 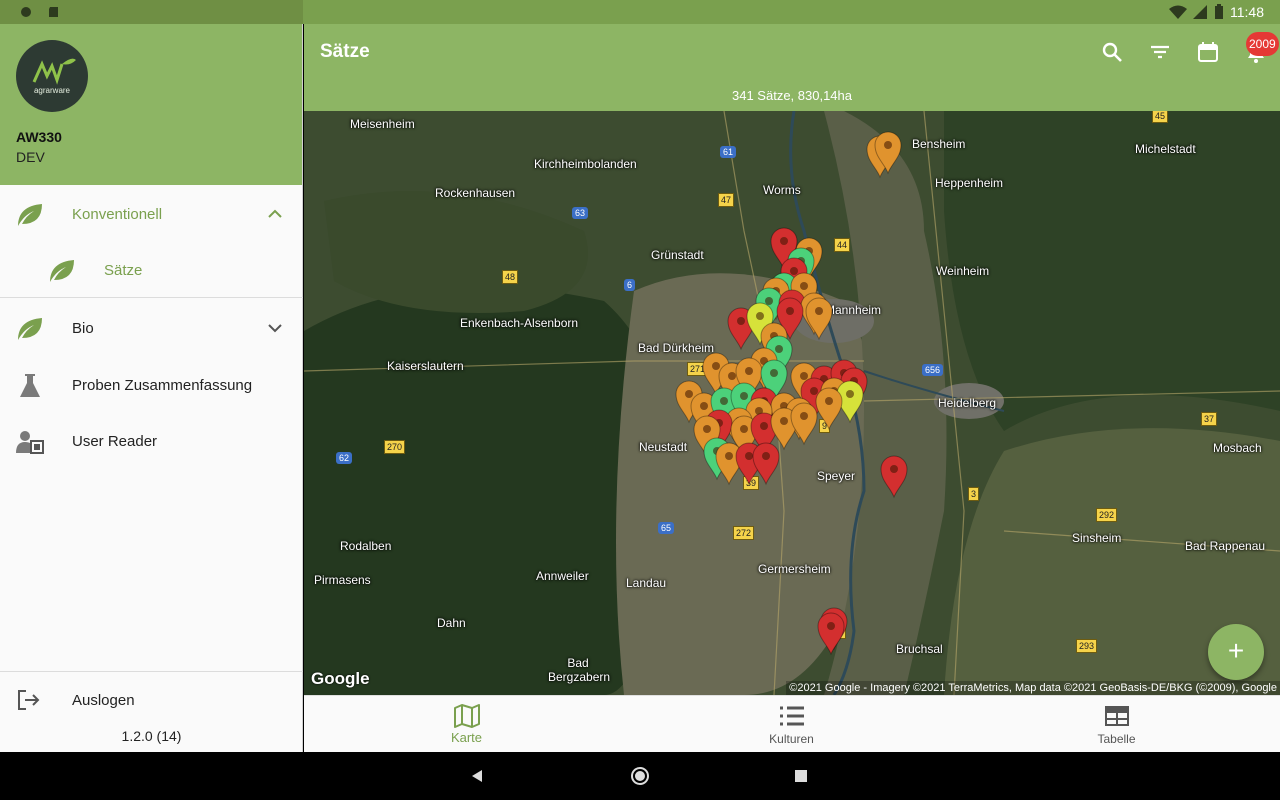 I want to click on list-icon, so click(x=792, y=716).